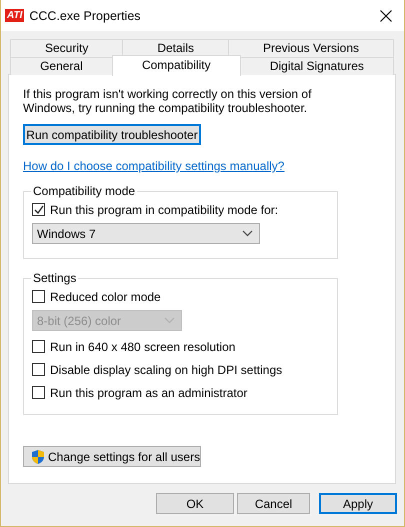 This screenshot has width=405, height=527. Describe the element at coordinates (166, 369) in the screenshot. I see `checkbox-label: Disable display scaling on high DPI settings` at that location.